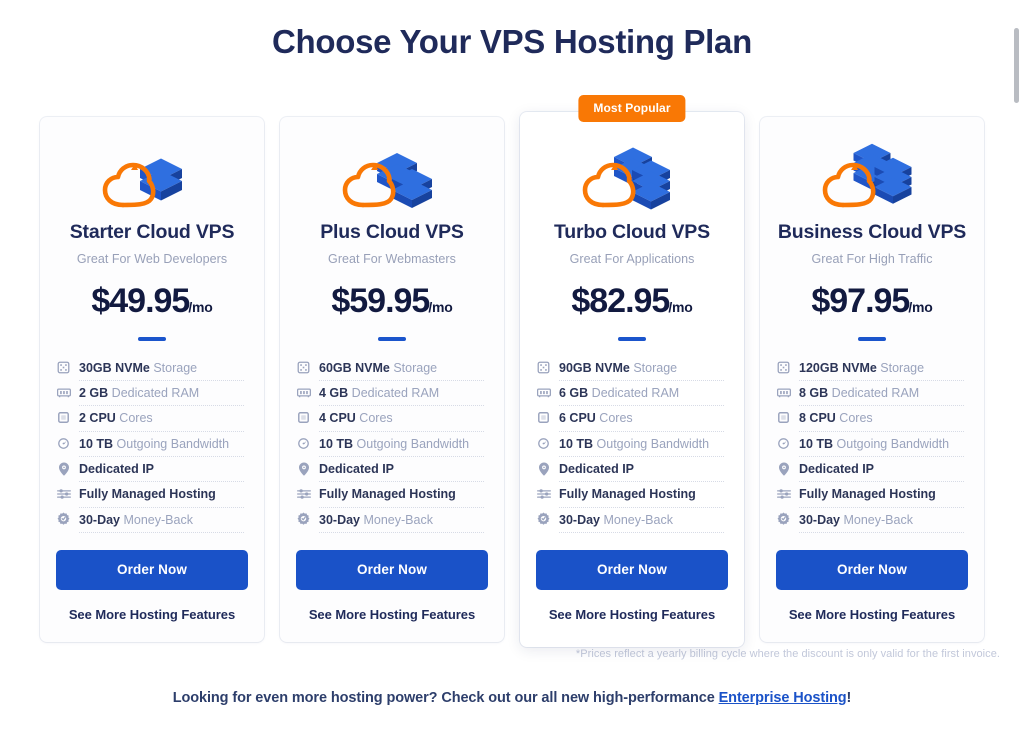 The width and height of the screenshot is (1024, 733). I want to click on feature-item: 30GB NVMe Storage, so click(152, 373).